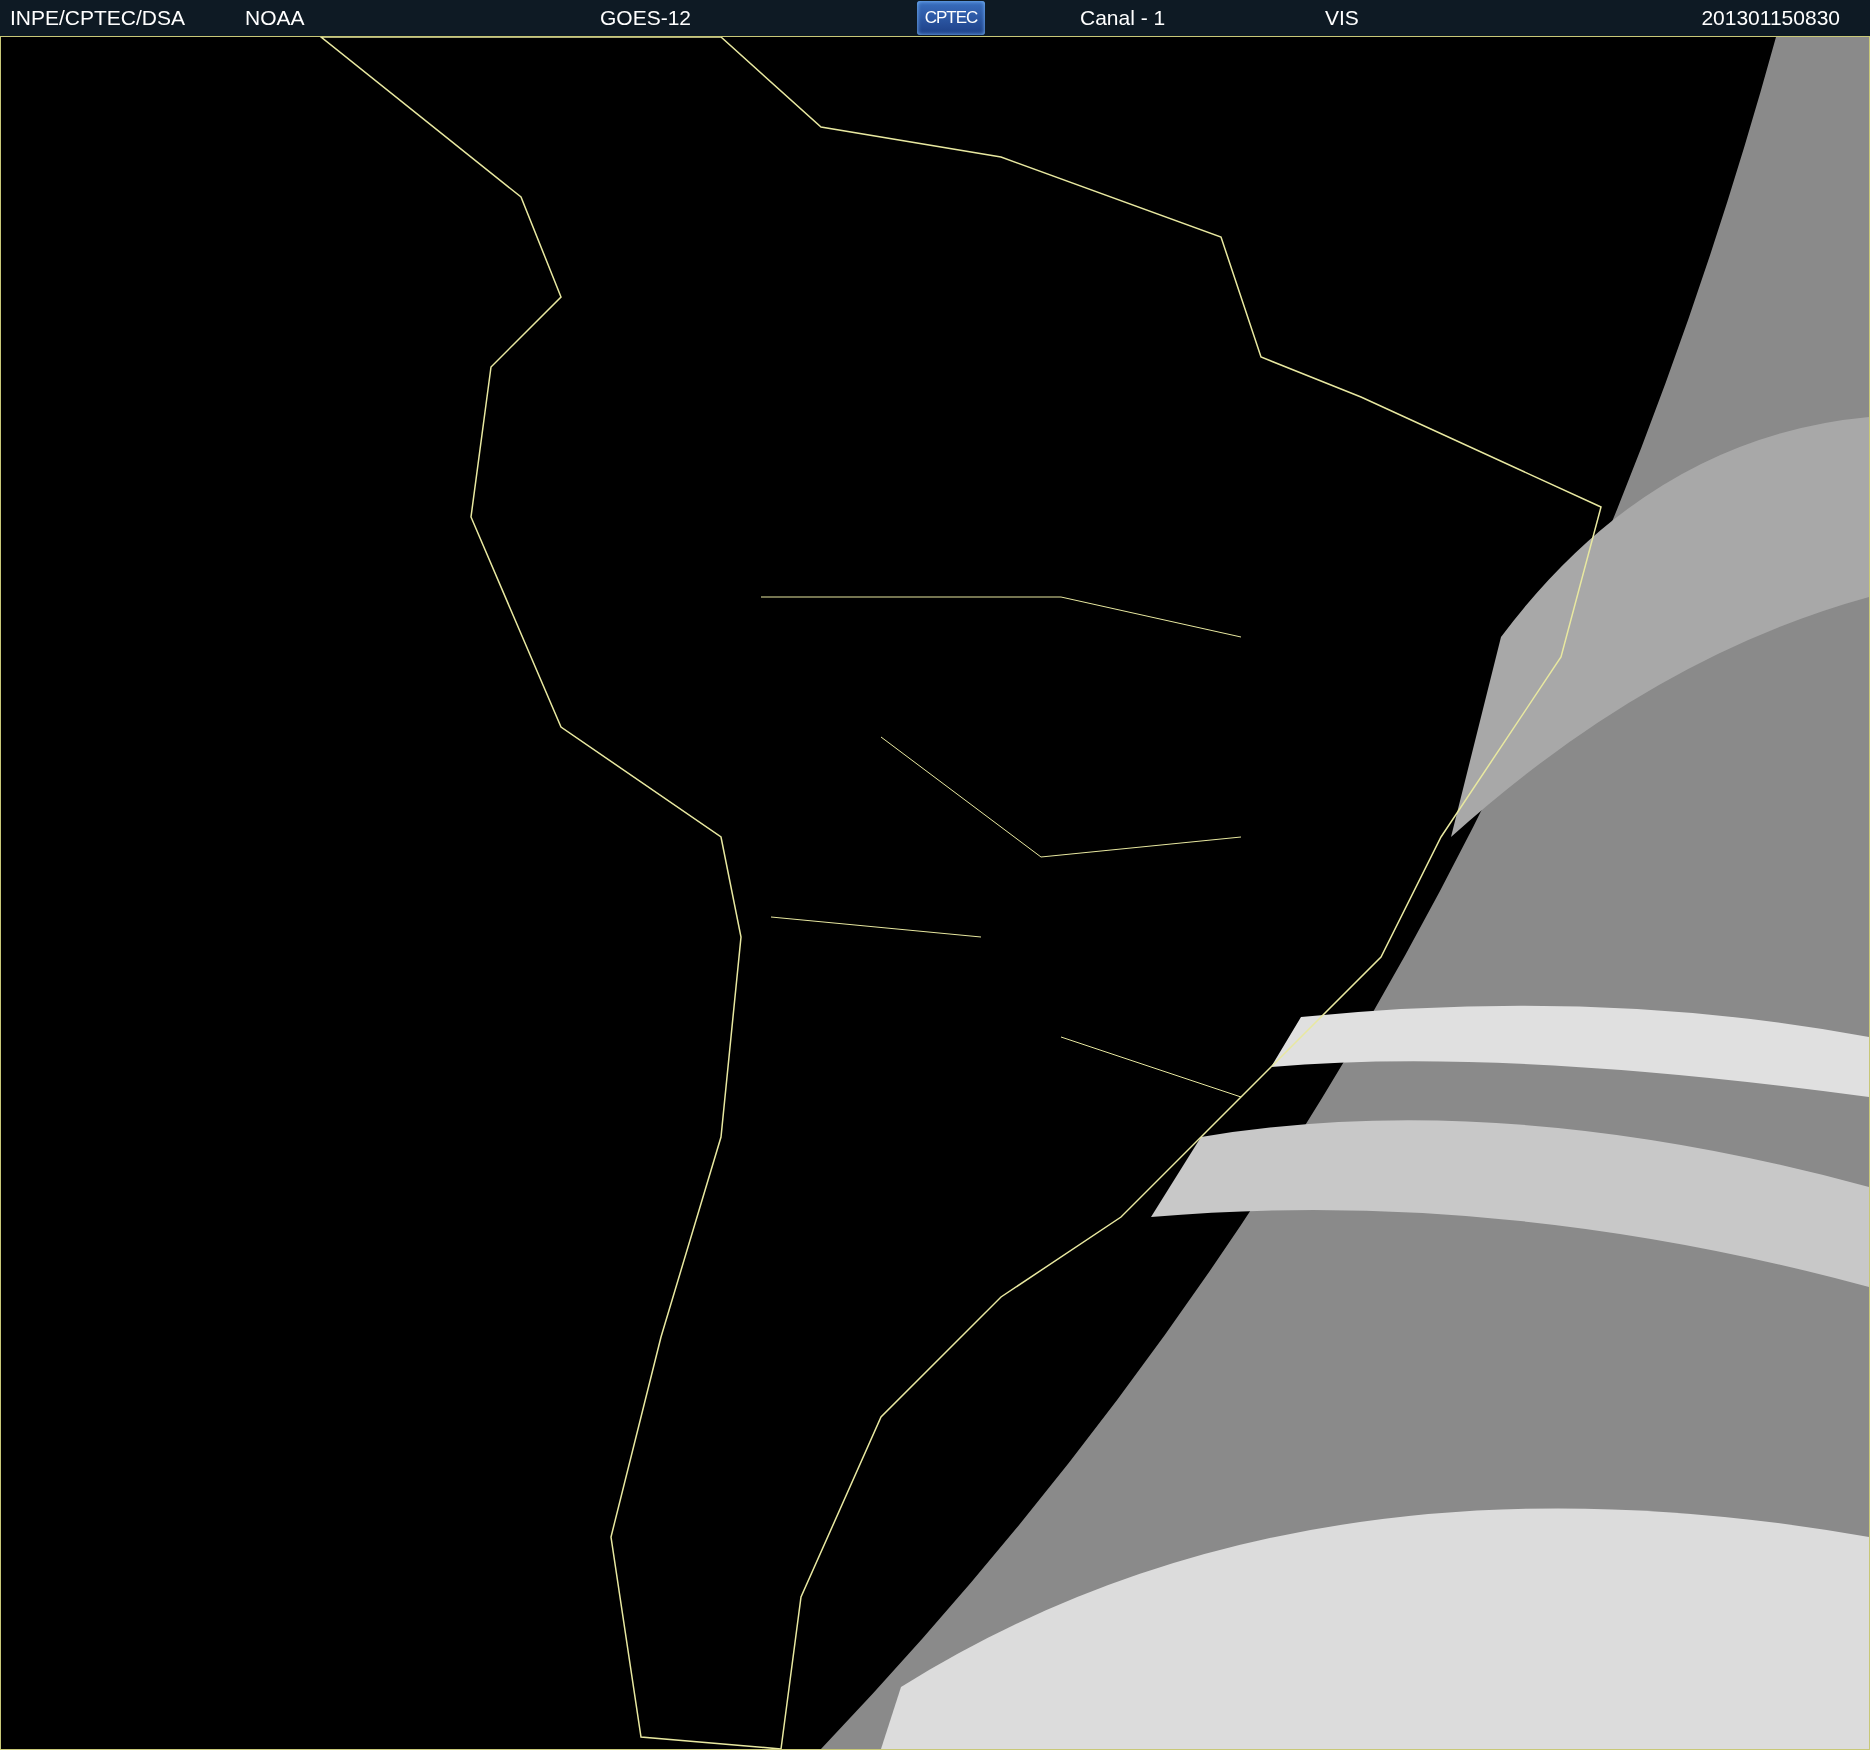 This screenshot has width=1870, height=1750. I want to click on header-label: INPE/CPTEC/DSA, so click(98, 18).